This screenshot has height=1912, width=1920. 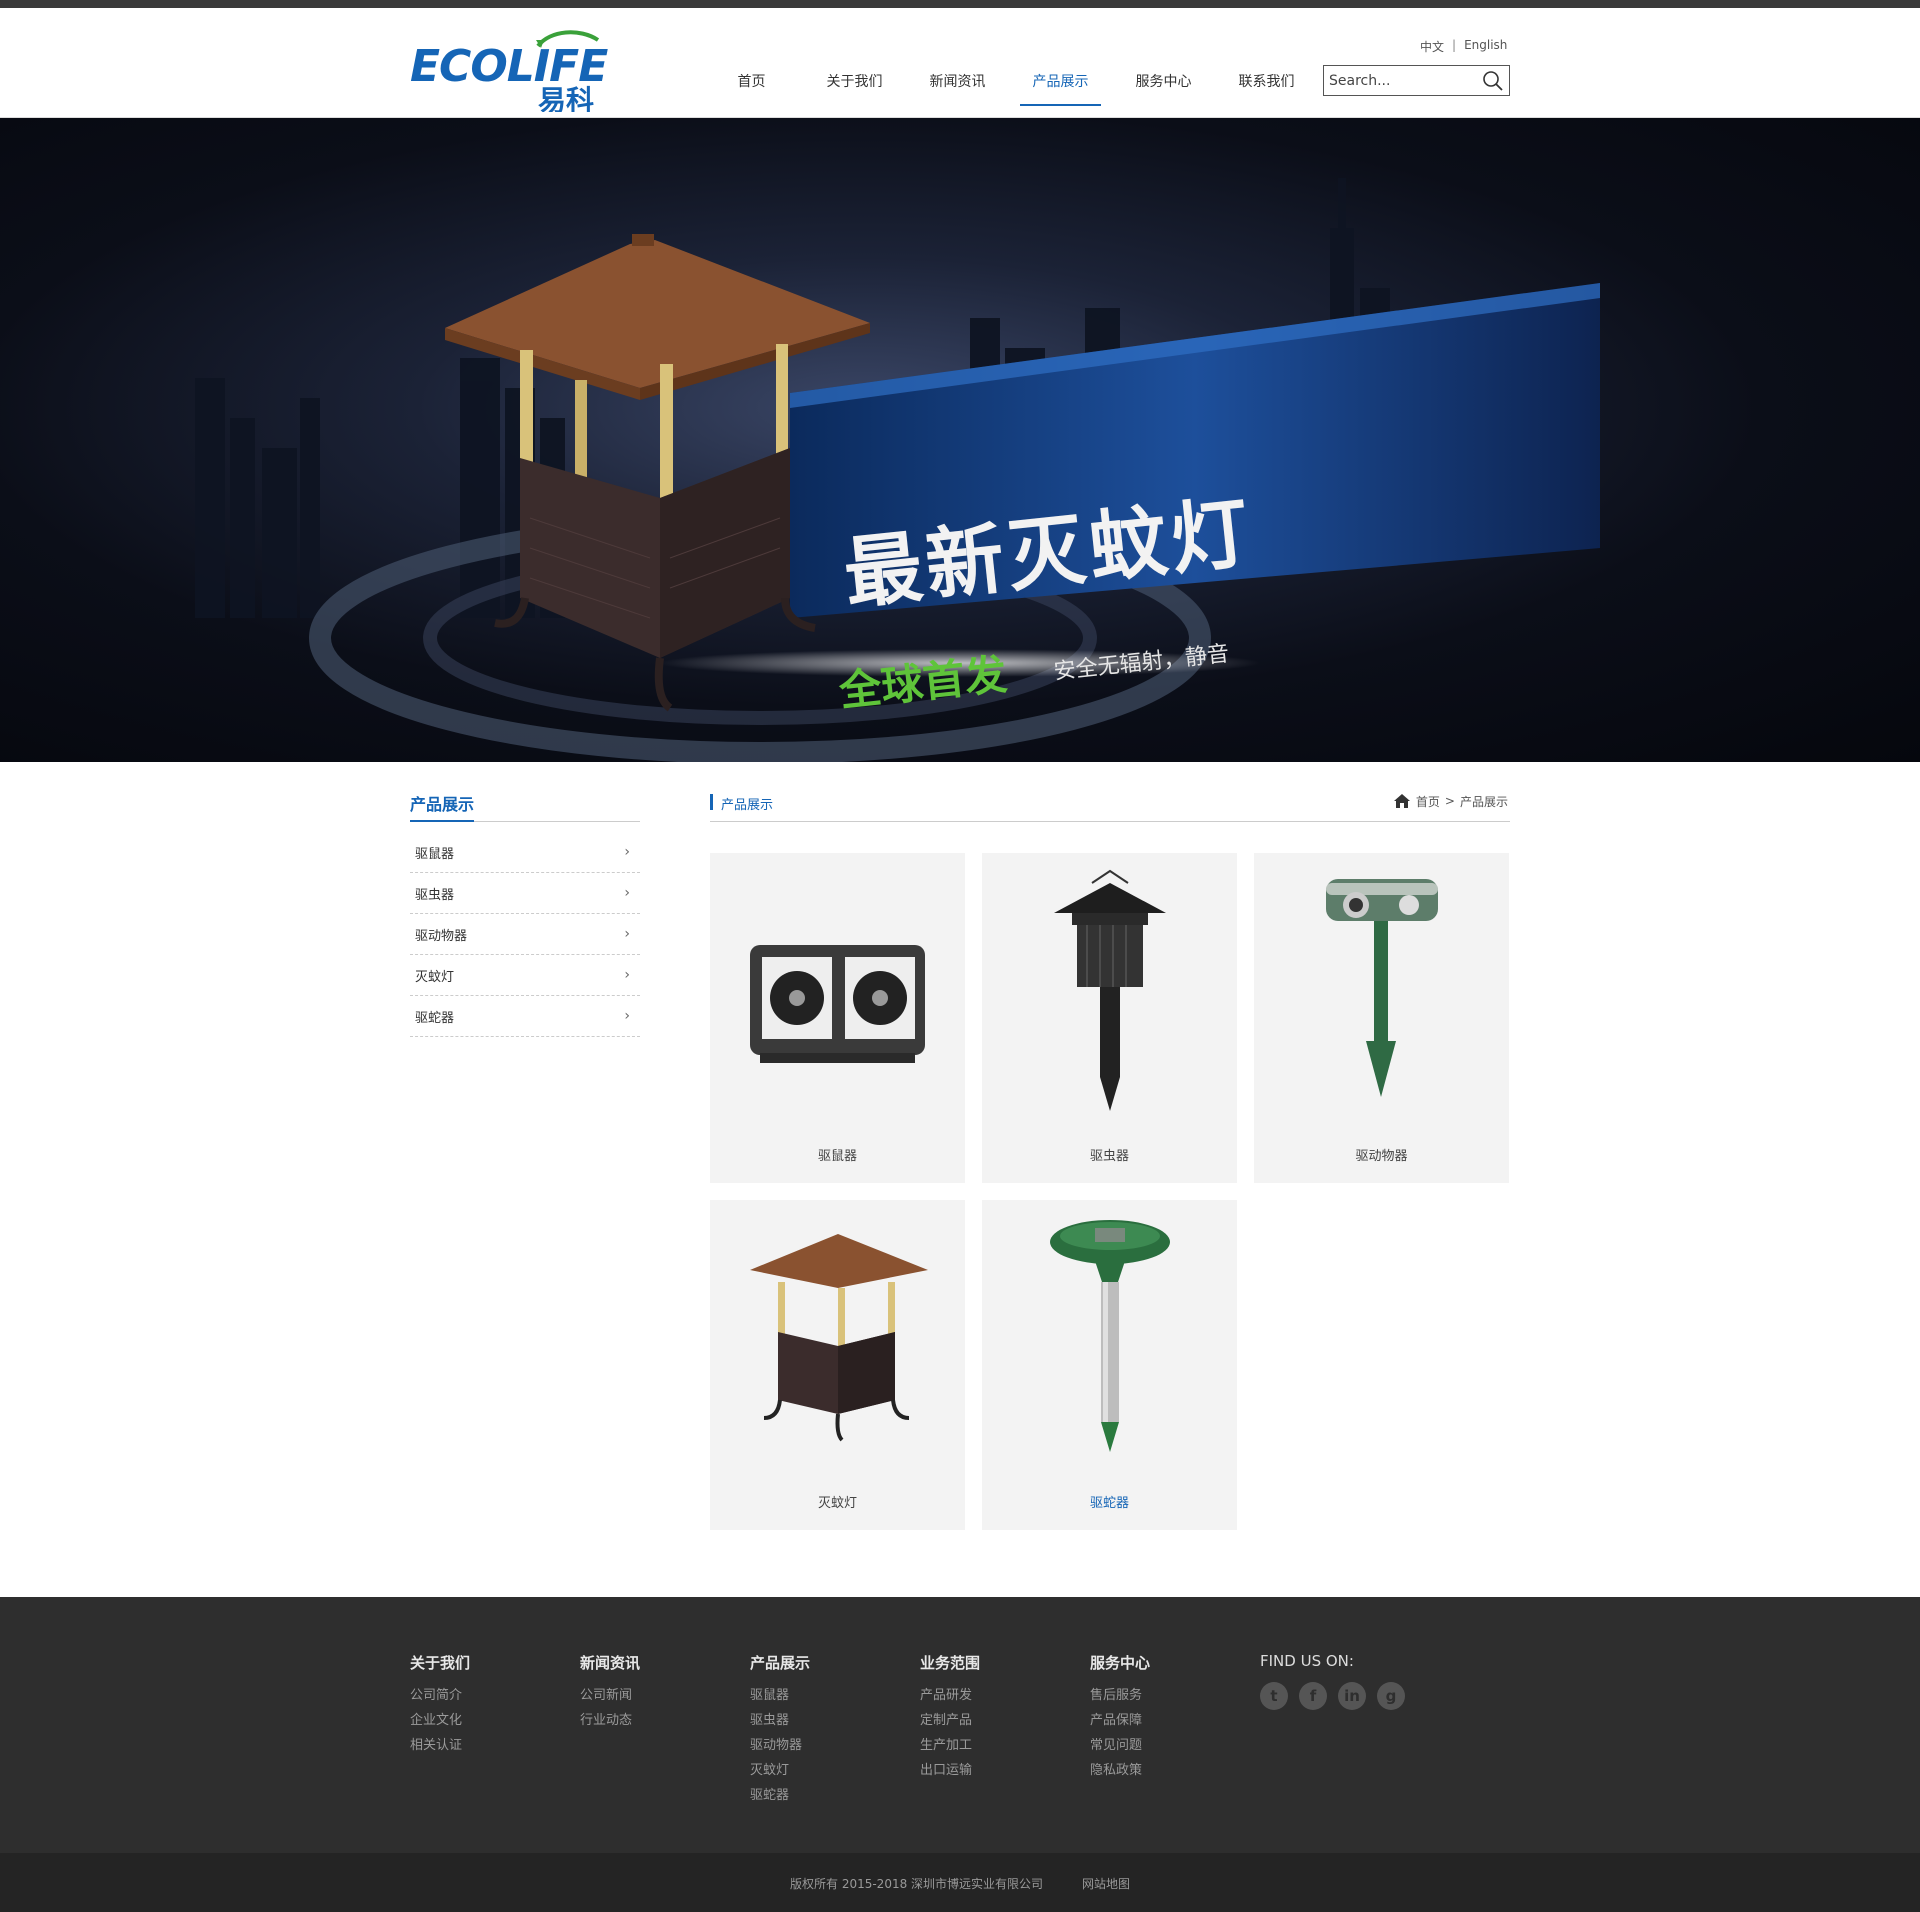 I want to click on mosquito-lamp-image, so click(x=839, y=1338).